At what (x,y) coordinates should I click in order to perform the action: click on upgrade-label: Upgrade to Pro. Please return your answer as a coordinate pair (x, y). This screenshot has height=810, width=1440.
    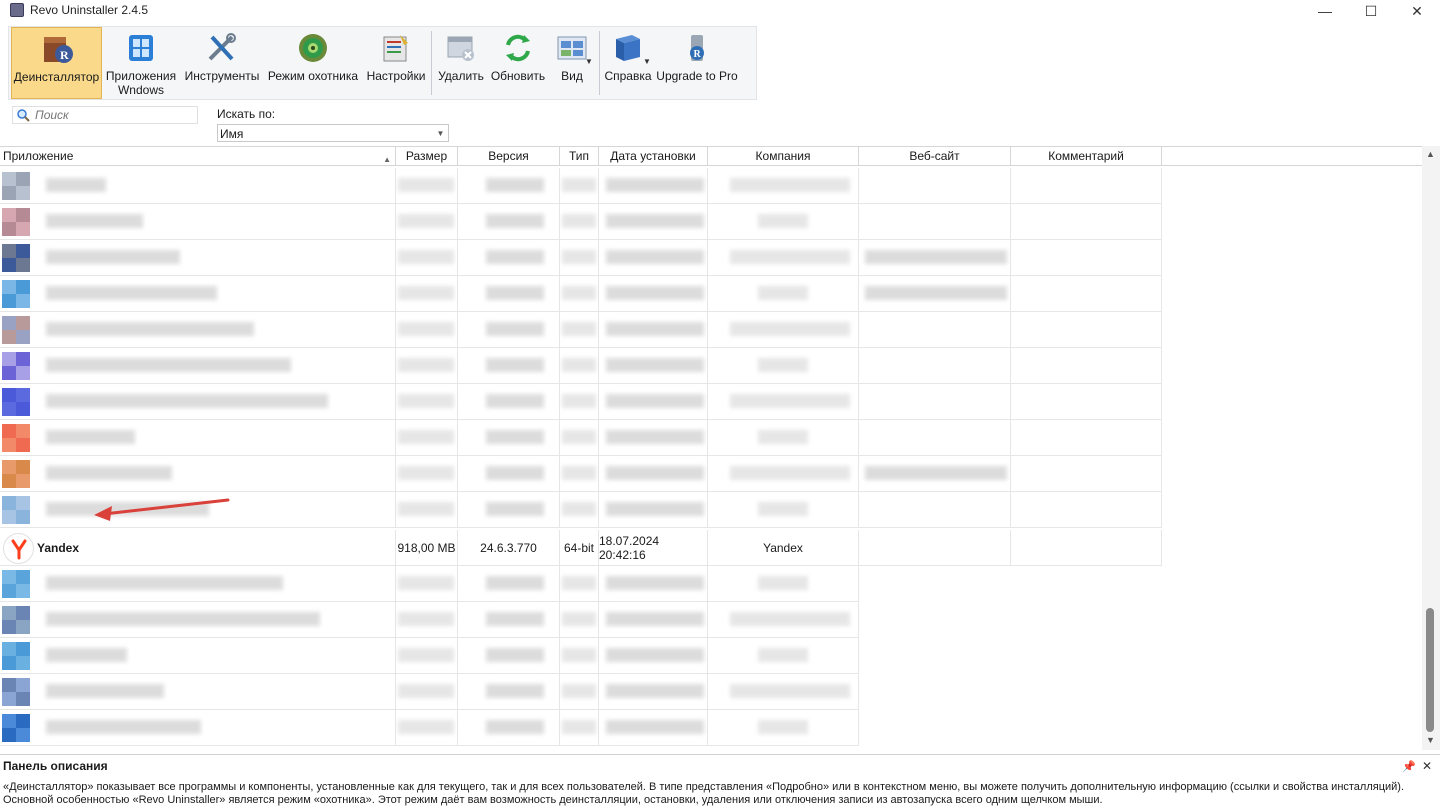
    Looking at the image, I should click on (697, 76).